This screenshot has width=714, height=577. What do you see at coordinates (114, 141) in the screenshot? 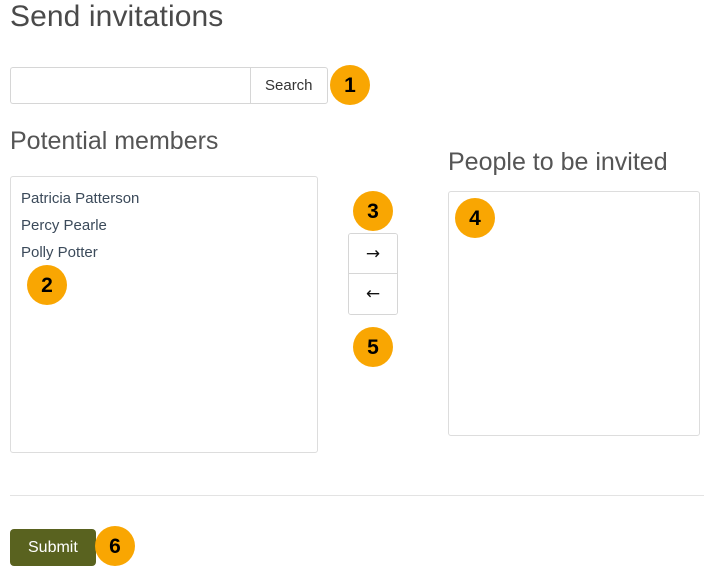
I see `potential-members-heading: Potential members` at bounding box center [114, 141].